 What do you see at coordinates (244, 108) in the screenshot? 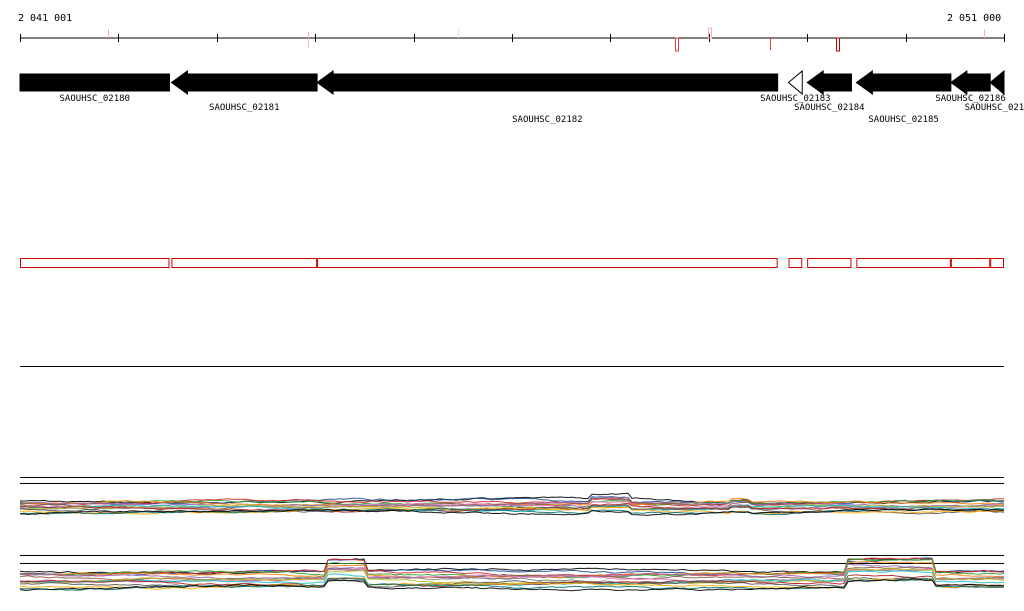
I see `gene-label: SAOUHSC_02181` at bounding box center [244, 108].